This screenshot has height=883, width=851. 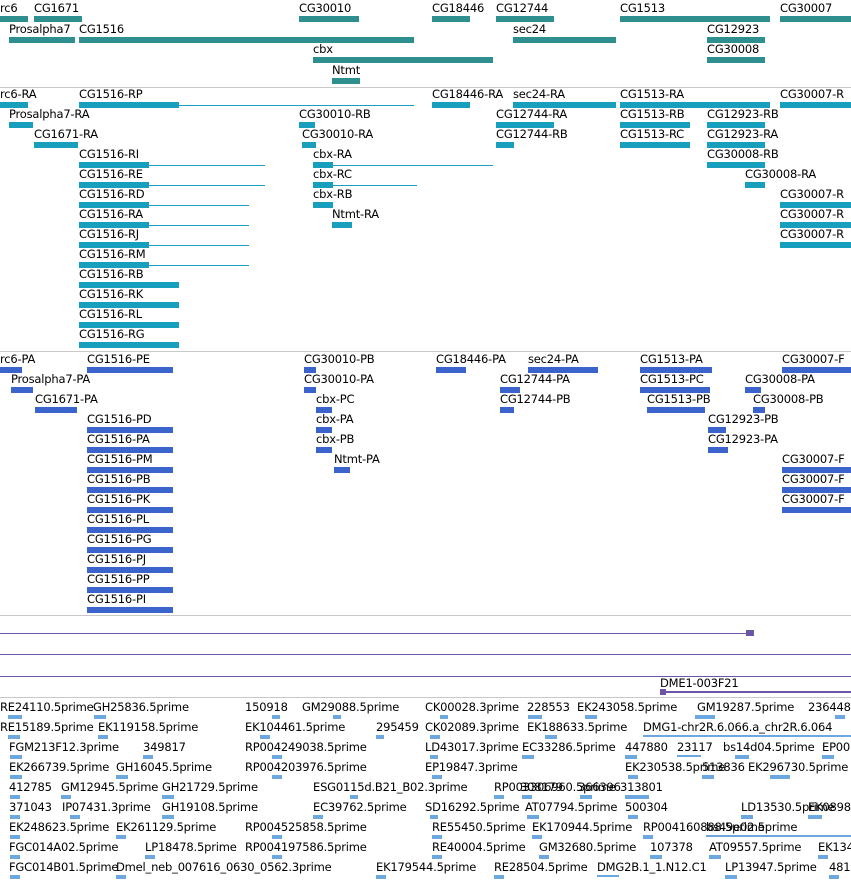 What do you see at coordinates (66, 134) in the screenshot?
I see `transcript-label: CG1671-RA` at bounding box center [66, 134].